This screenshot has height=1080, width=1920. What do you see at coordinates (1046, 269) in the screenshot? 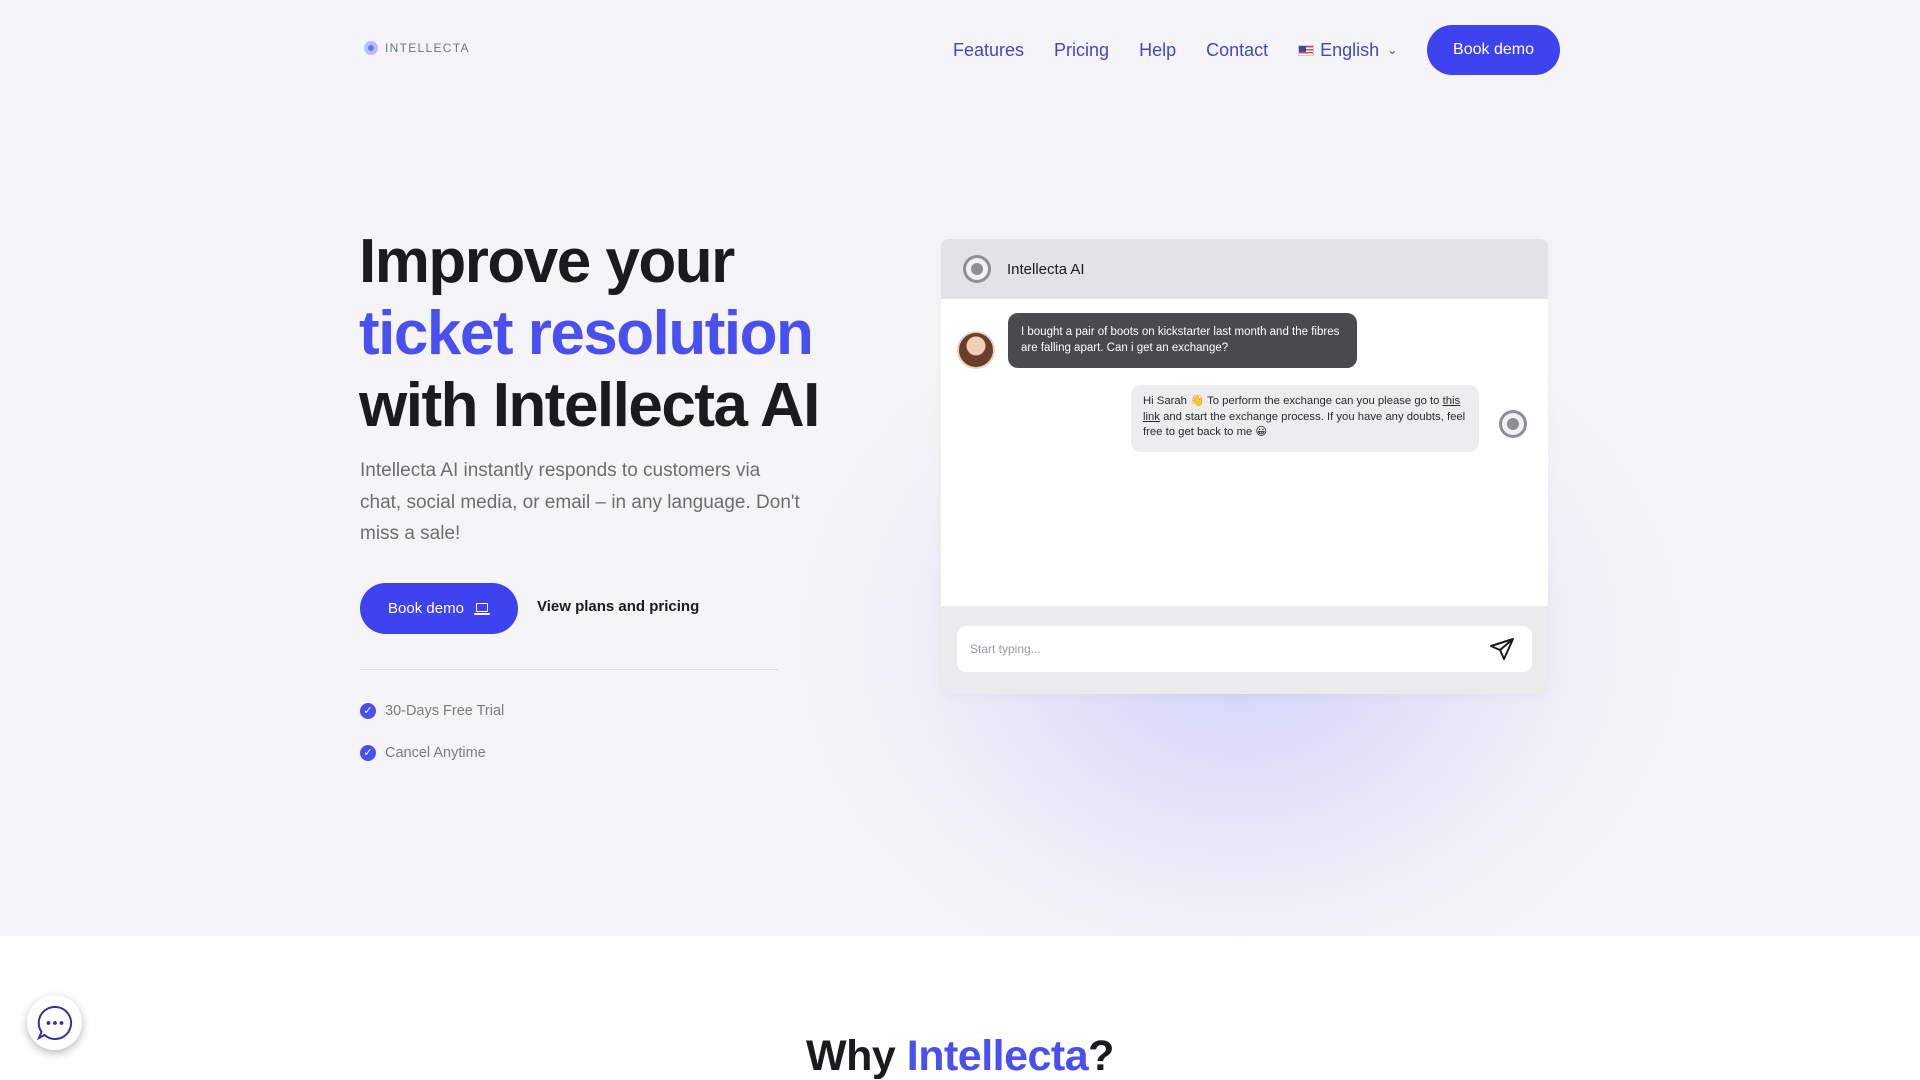
I see `chat-title: Intellecta AI` at bounding box center [1046, 269].